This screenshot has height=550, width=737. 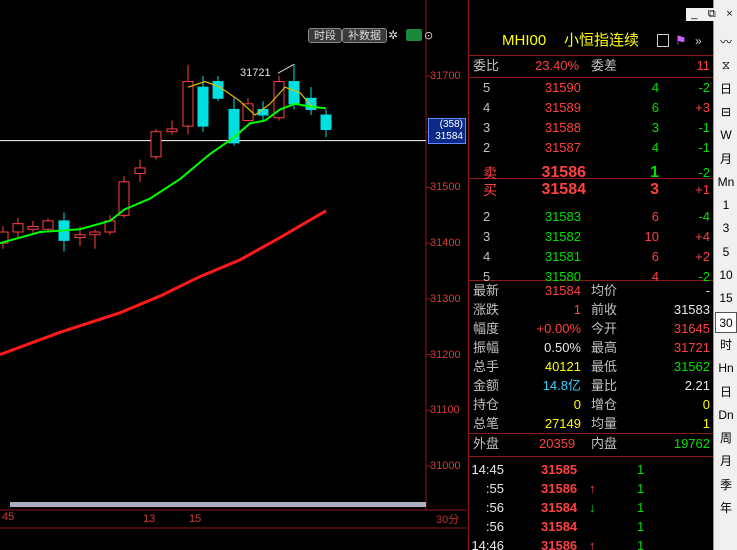 I want to click on stat-value: 0.50%, so click(x=562, y=347).